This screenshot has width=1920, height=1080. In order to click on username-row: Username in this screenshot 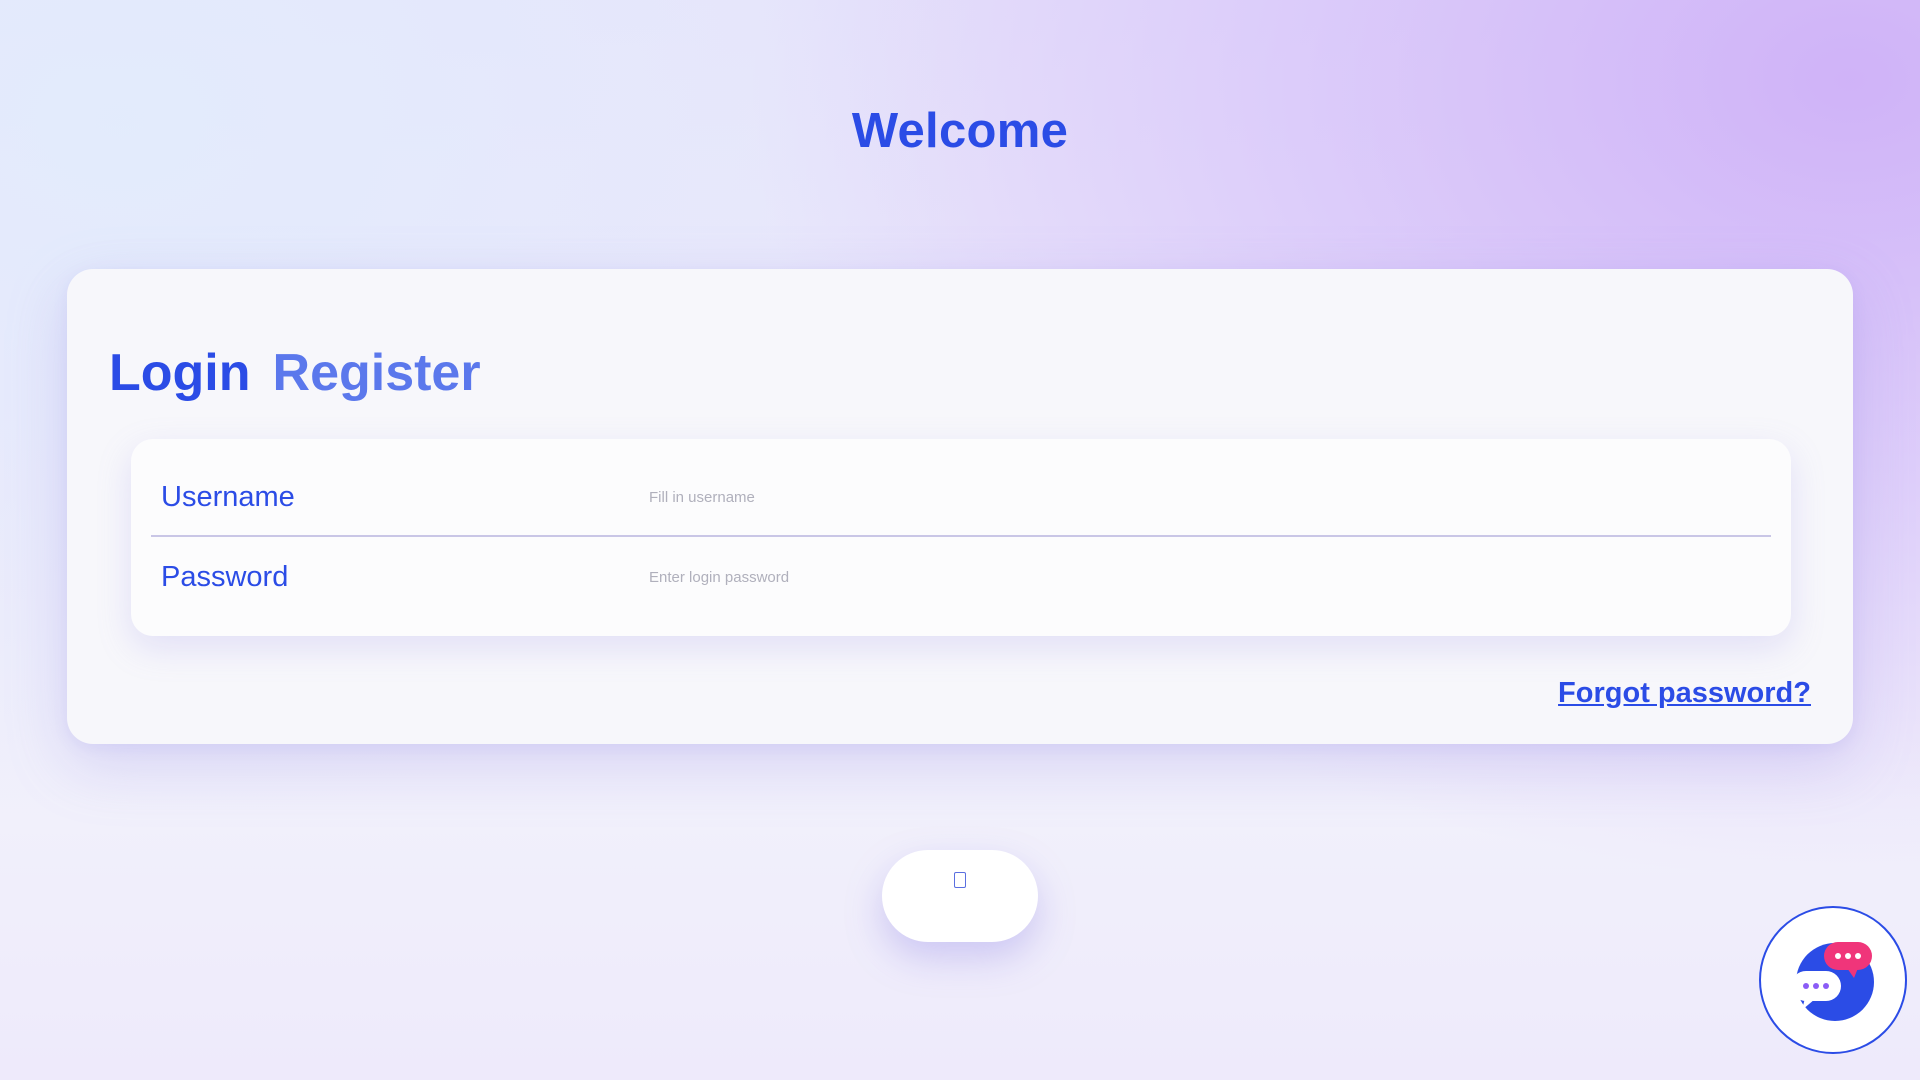, I will do `click(961, 498)`.